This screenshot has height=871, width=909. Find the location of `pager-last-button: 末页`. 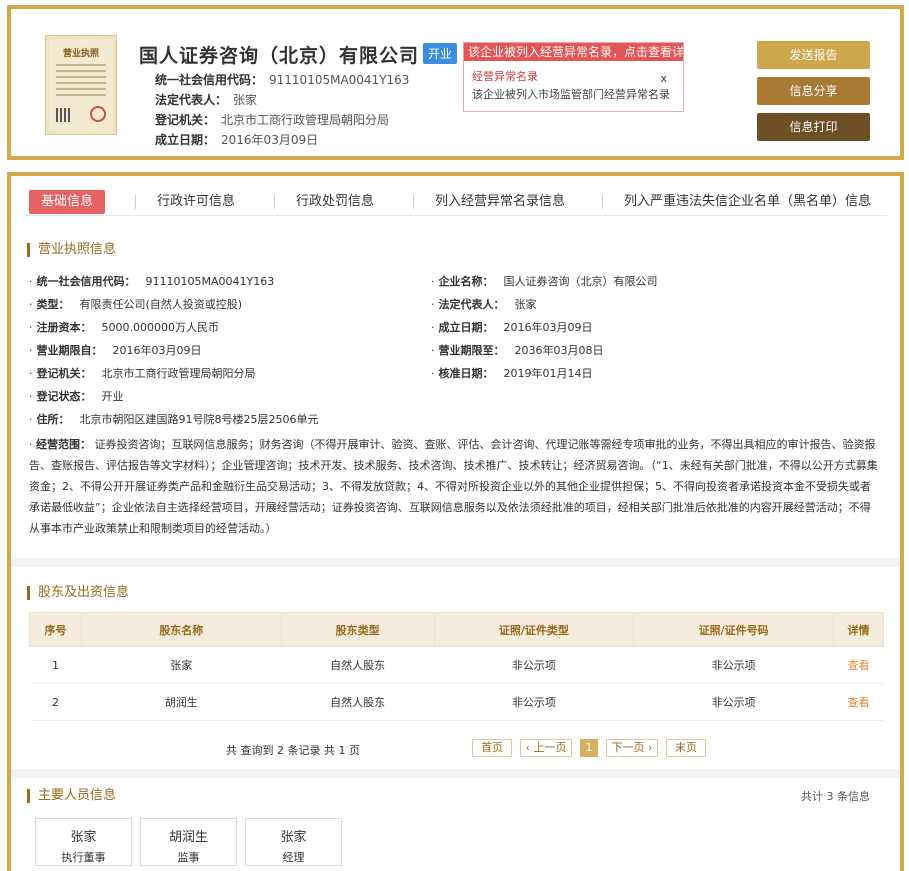

pager-last-button: 末页 is located at coordinates (686, 748).